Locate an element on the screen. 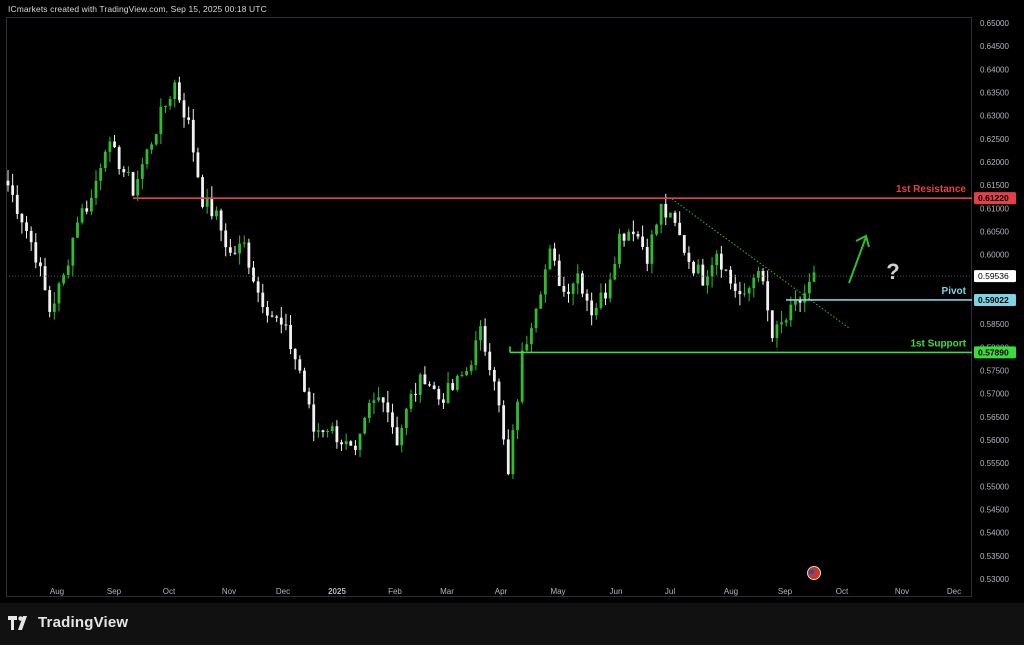 This screenshot has width=1024, height=645. brand: TradingView is located at coordinates (68, 622).